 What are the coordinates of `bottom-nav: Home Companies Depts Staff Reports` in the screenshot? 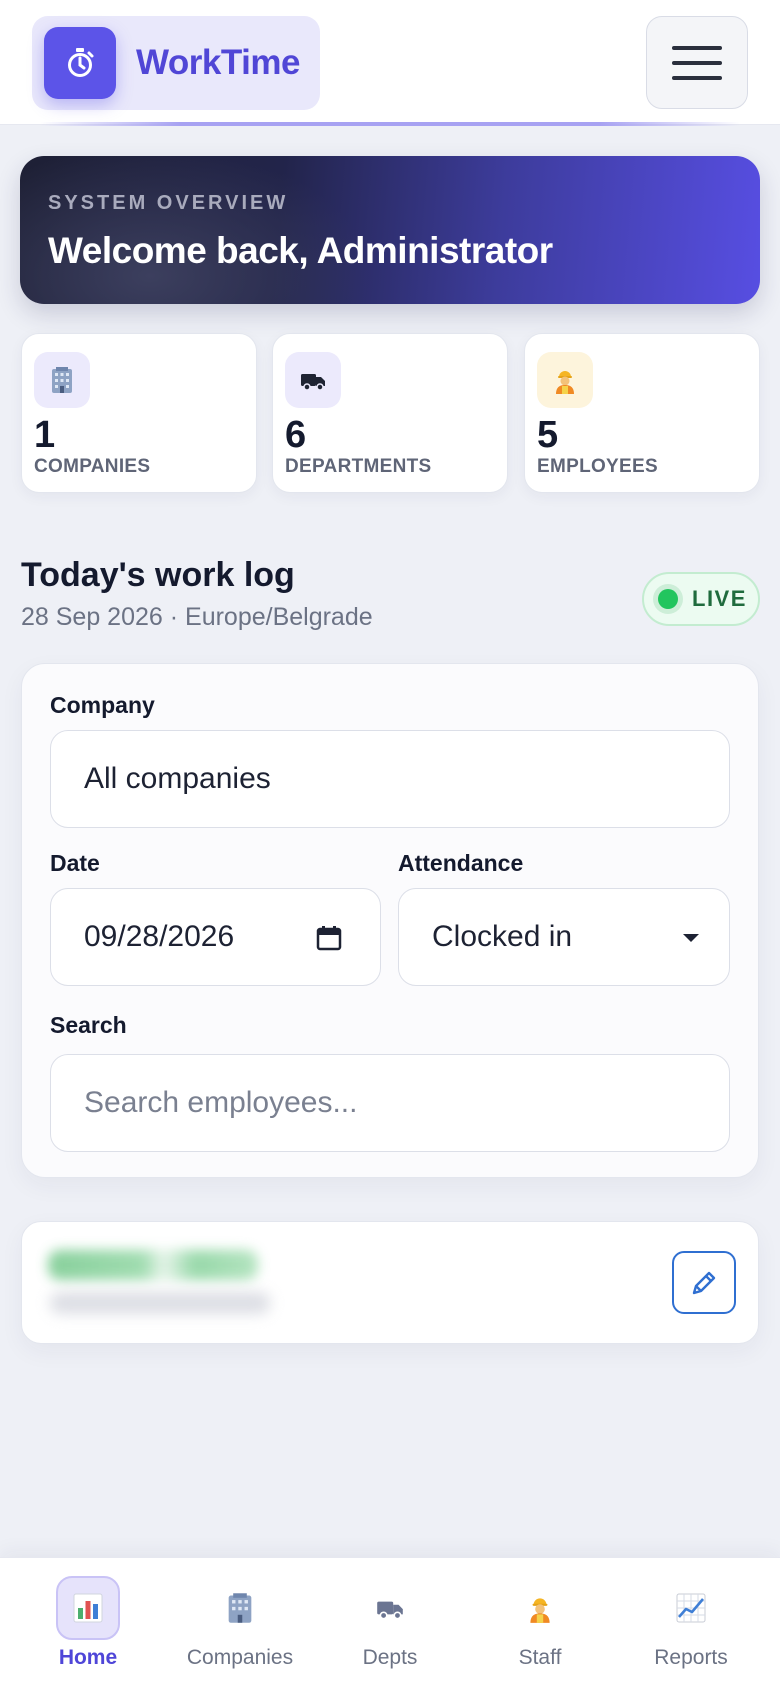 It's located at (390, 1622).